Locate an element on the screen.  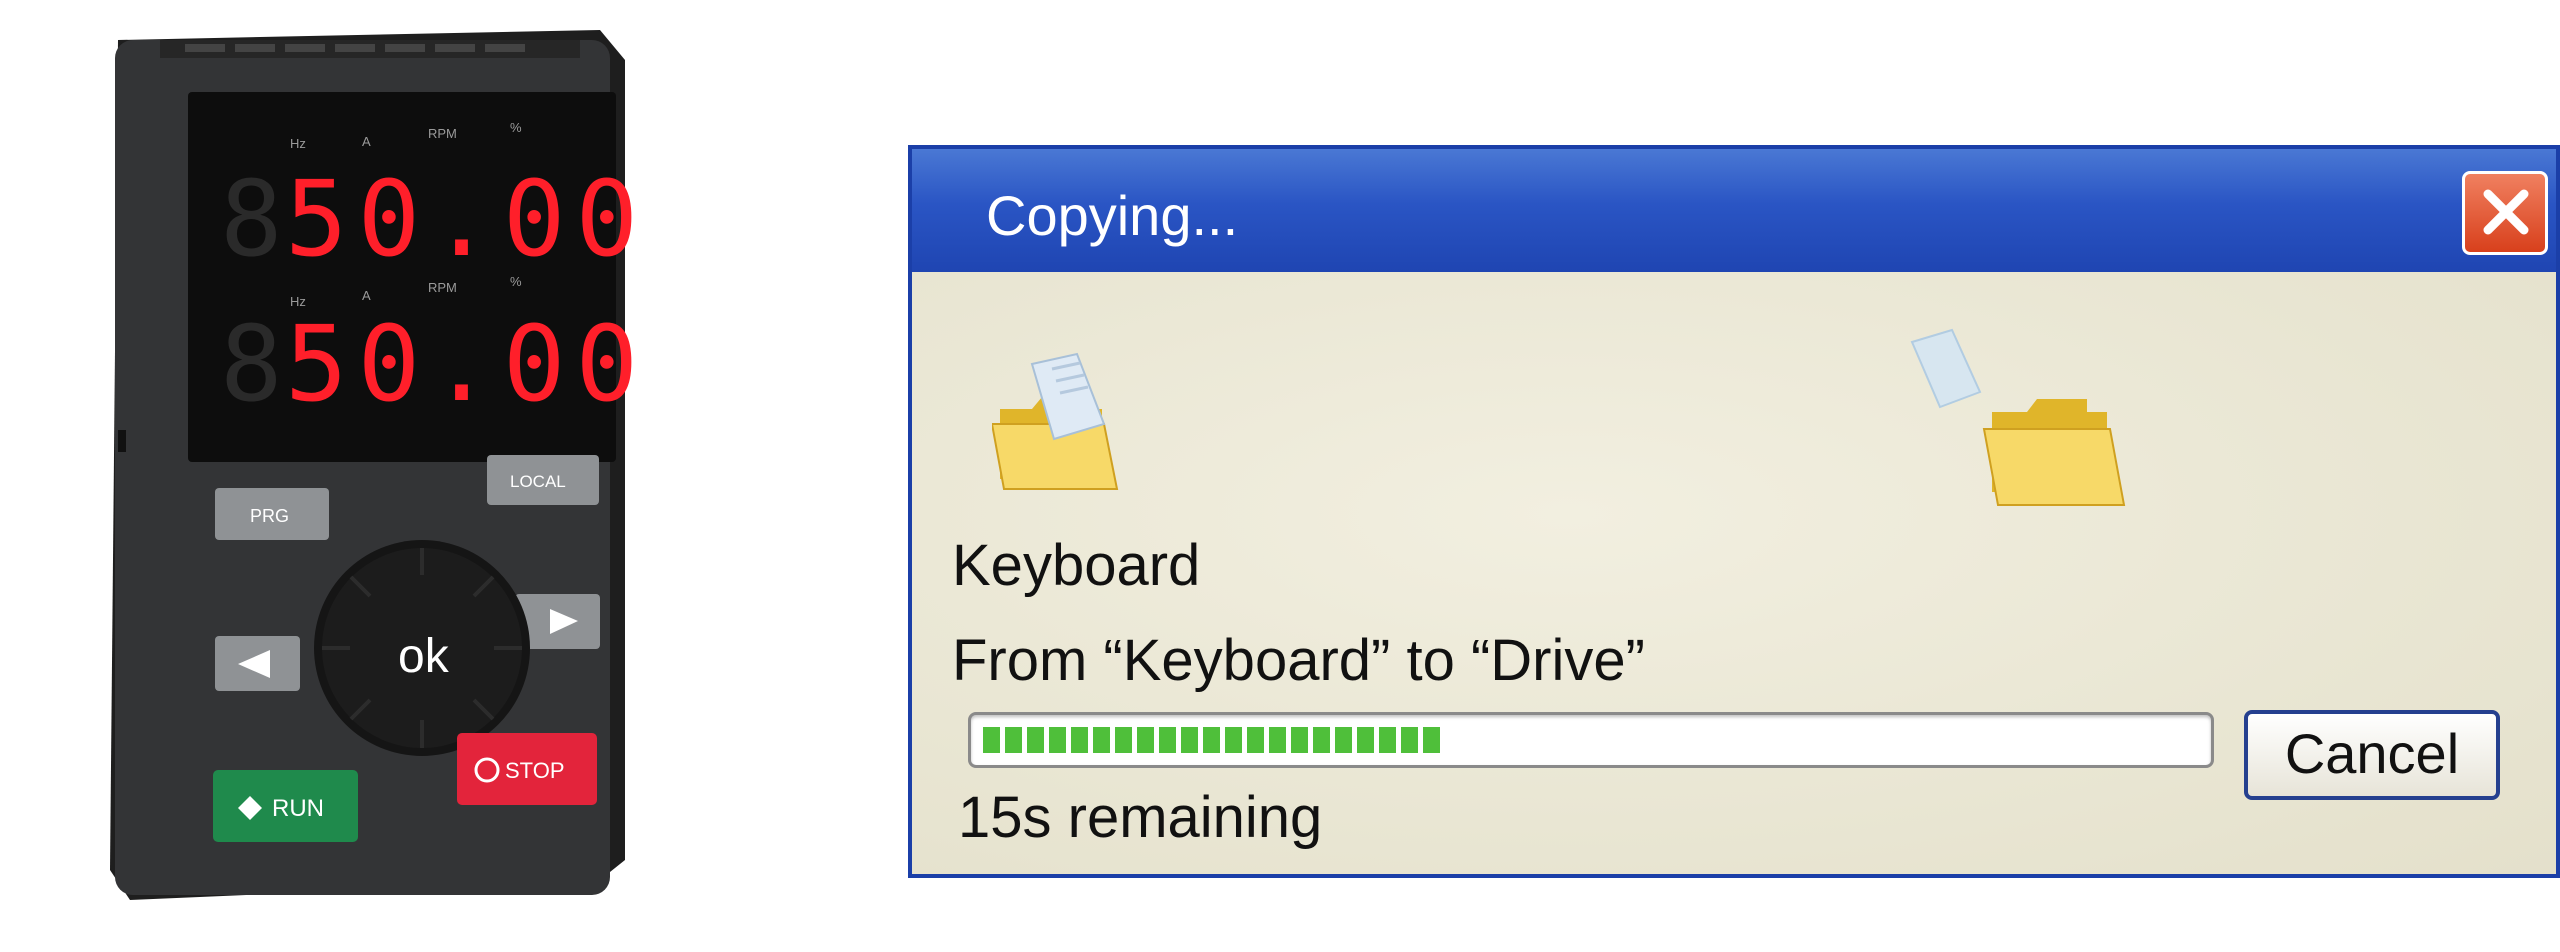
svg-text: STOP is located at coordinates (535, 770).